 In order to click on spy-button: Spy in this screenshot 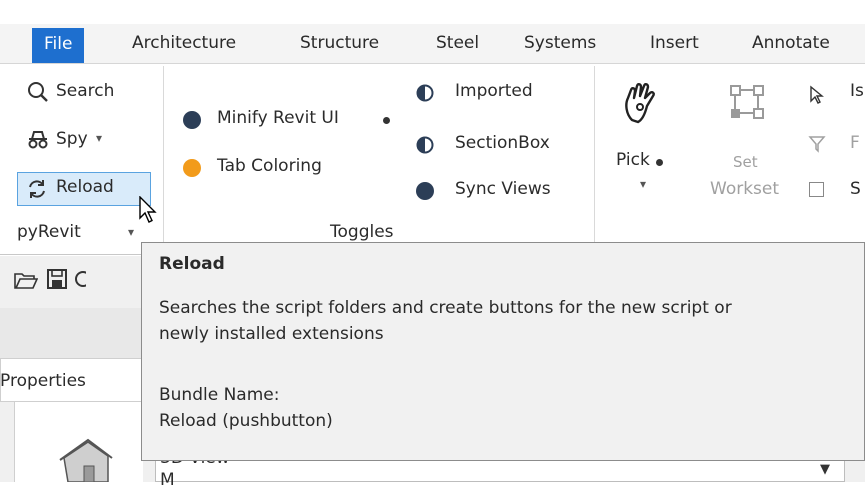, I will do `click(72, 139)`.